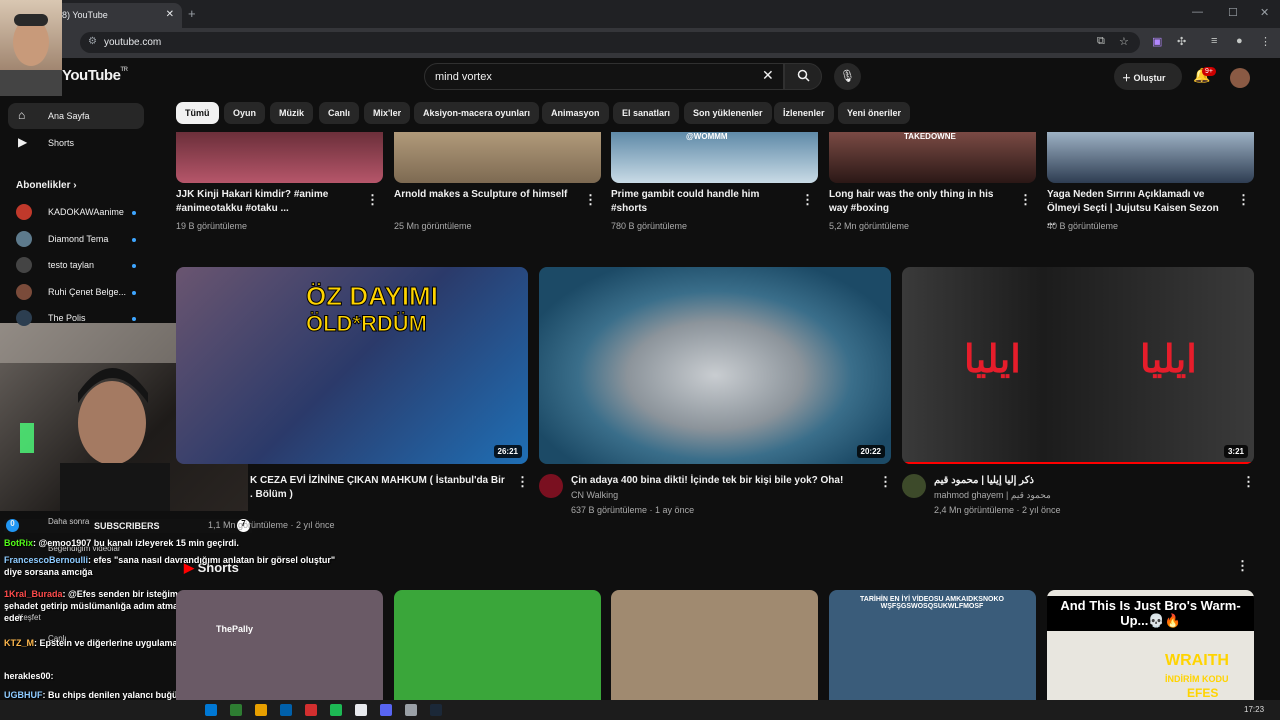 Image resolution: width=1280 pixels, height=720 pixels. What do you see at coordinates (992, 495) in the screenshot?
I see `channel-name: mahmod ghayem | محمود قيم` at bounding box center [992, 495].